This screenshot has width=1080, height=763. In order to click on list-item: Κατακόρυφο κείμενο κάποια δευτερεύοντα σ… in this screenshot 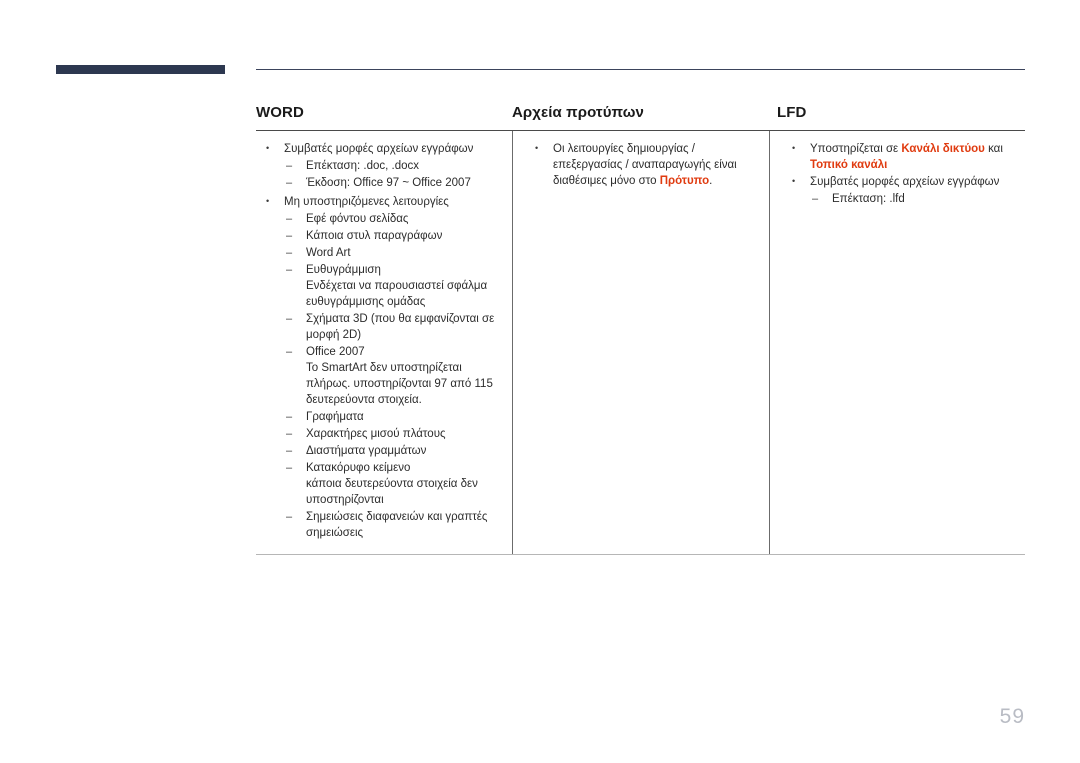, I will do `click(393, 484)`.